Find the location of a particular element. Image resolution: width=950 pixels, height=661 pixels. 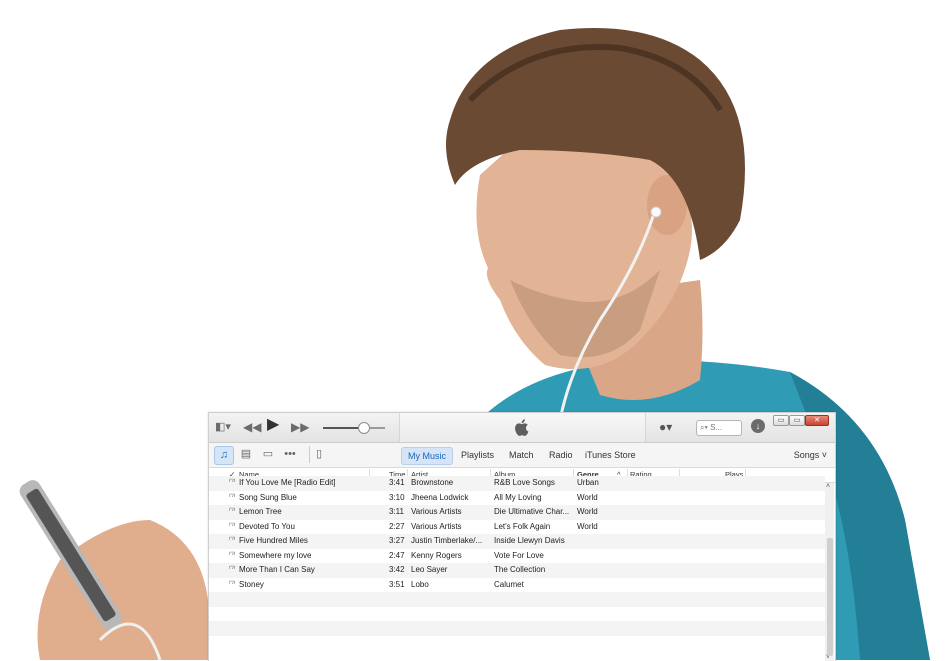

chevron-down-icon: ˅ is located at coordinates (824, 455).